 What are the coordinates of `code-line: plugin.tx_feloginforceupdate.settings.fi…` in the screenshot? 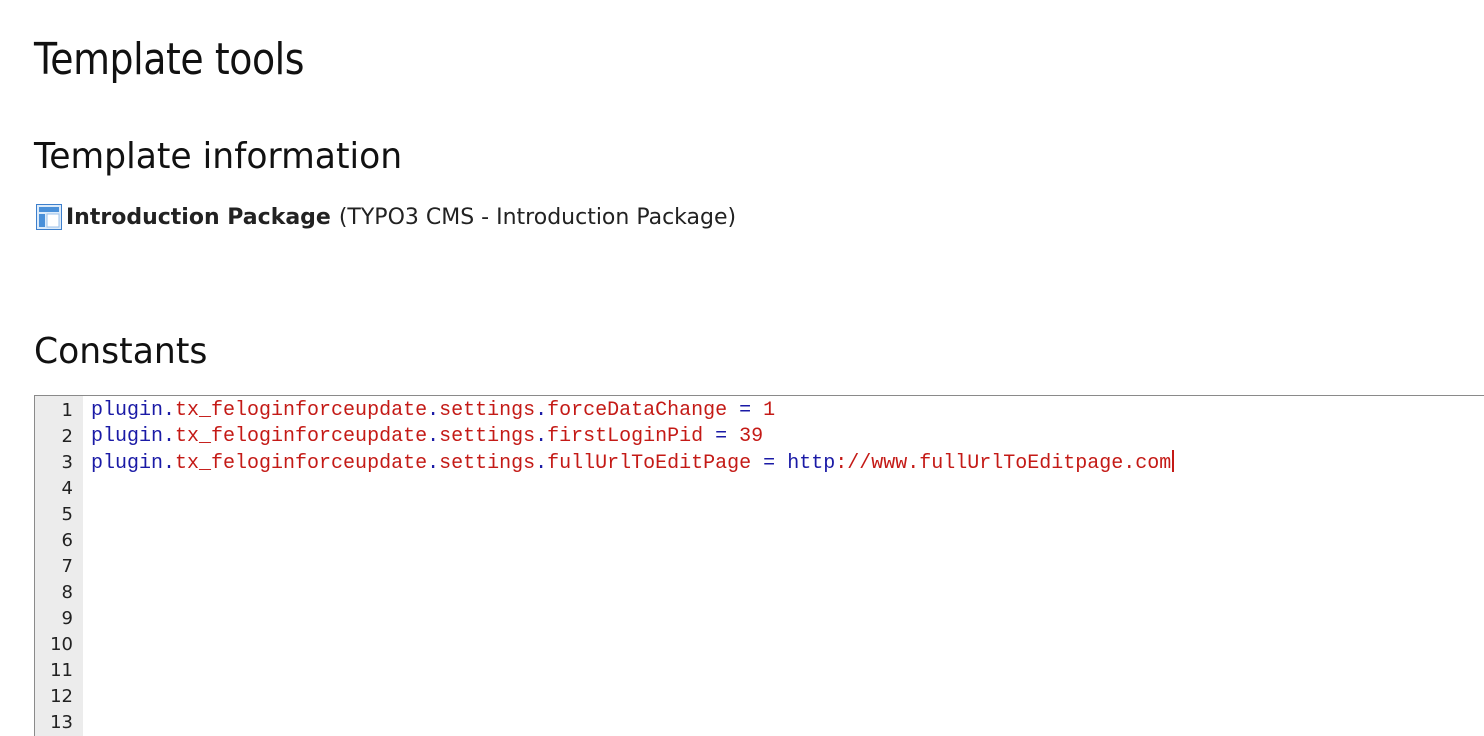 It's located at (427, 437).